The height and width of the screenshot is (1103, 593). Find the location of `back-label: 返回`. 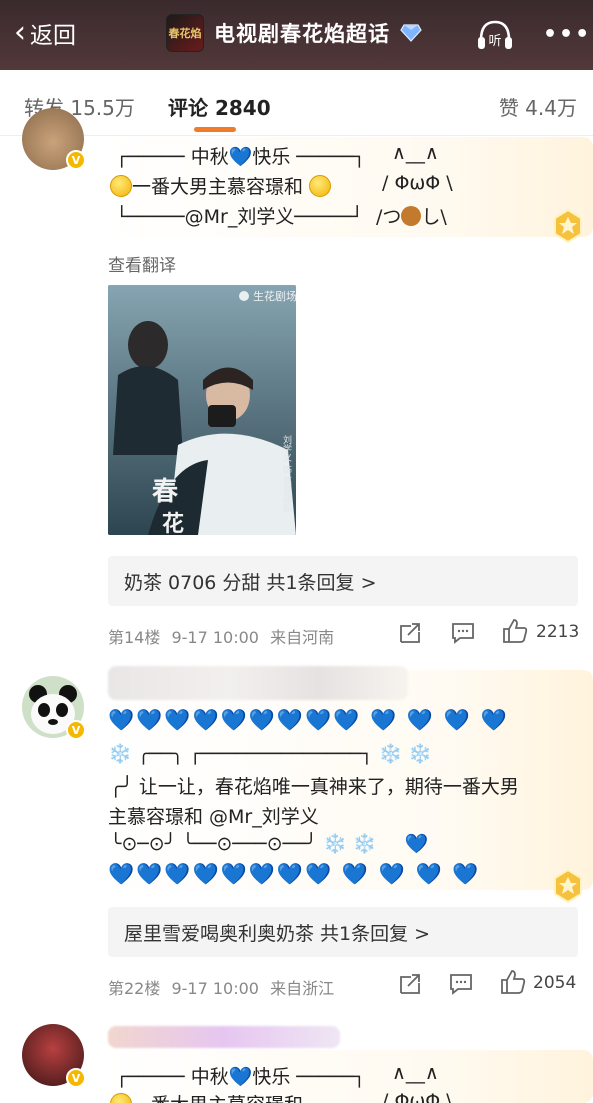

back-label: 返回 is located at coordinates (53, 36).